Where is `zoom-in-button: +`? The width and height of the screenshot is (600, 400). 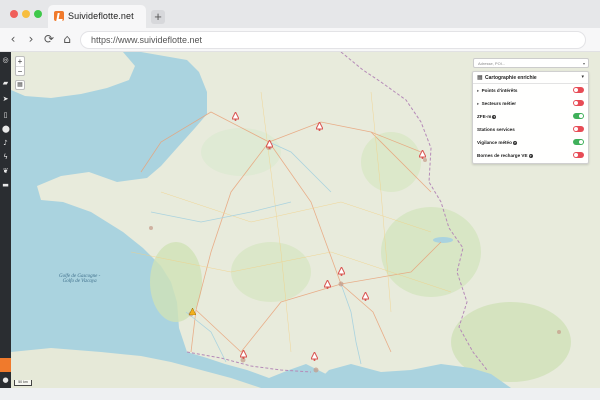
zoom-in-button: + is located at coordinates (20, 61).